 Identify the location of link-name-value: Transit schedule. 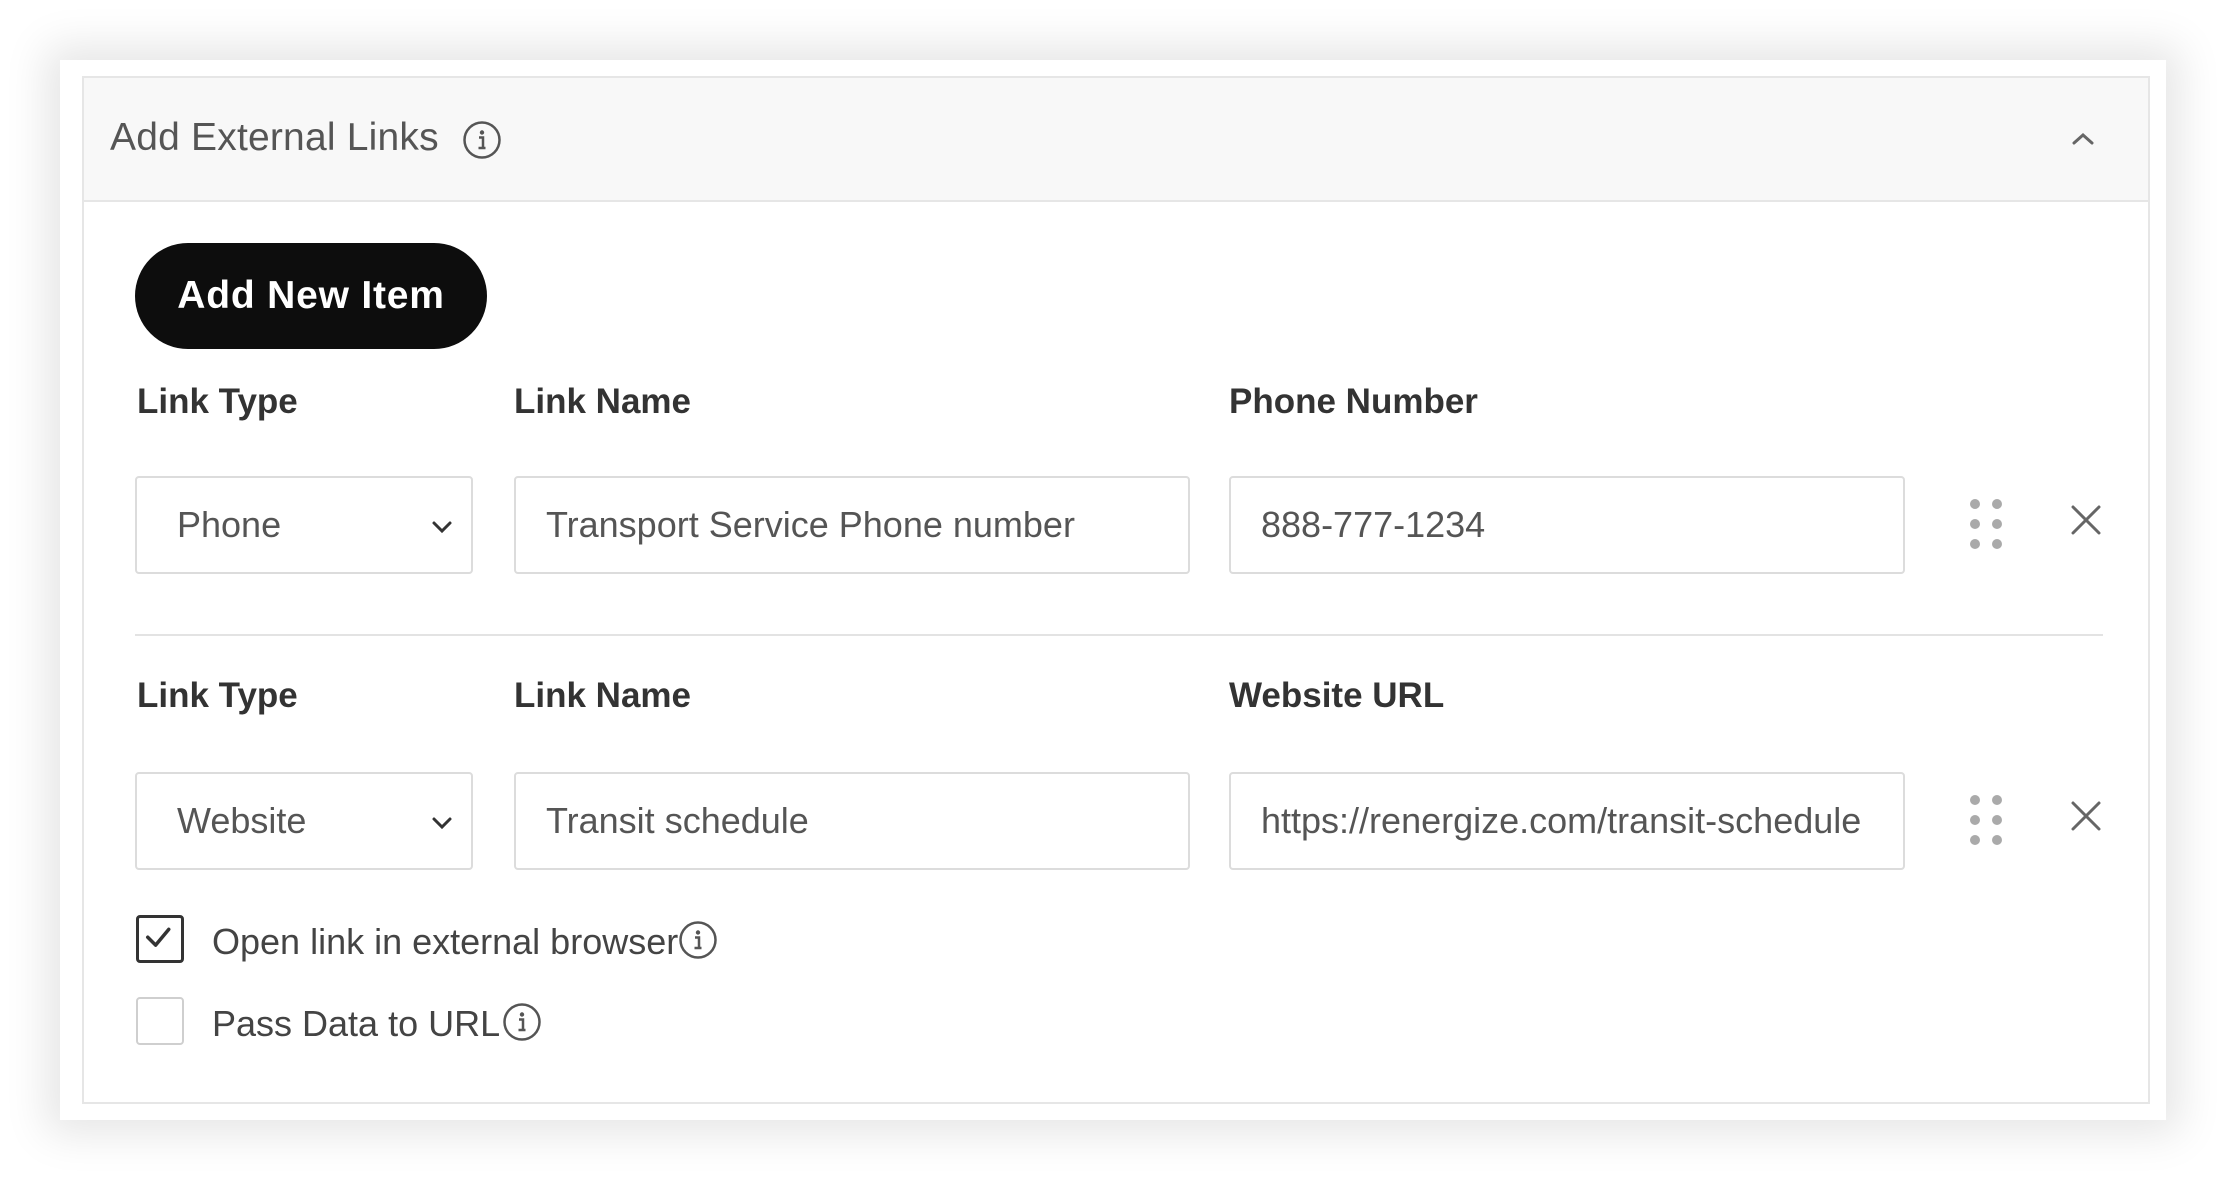
(677, 820).